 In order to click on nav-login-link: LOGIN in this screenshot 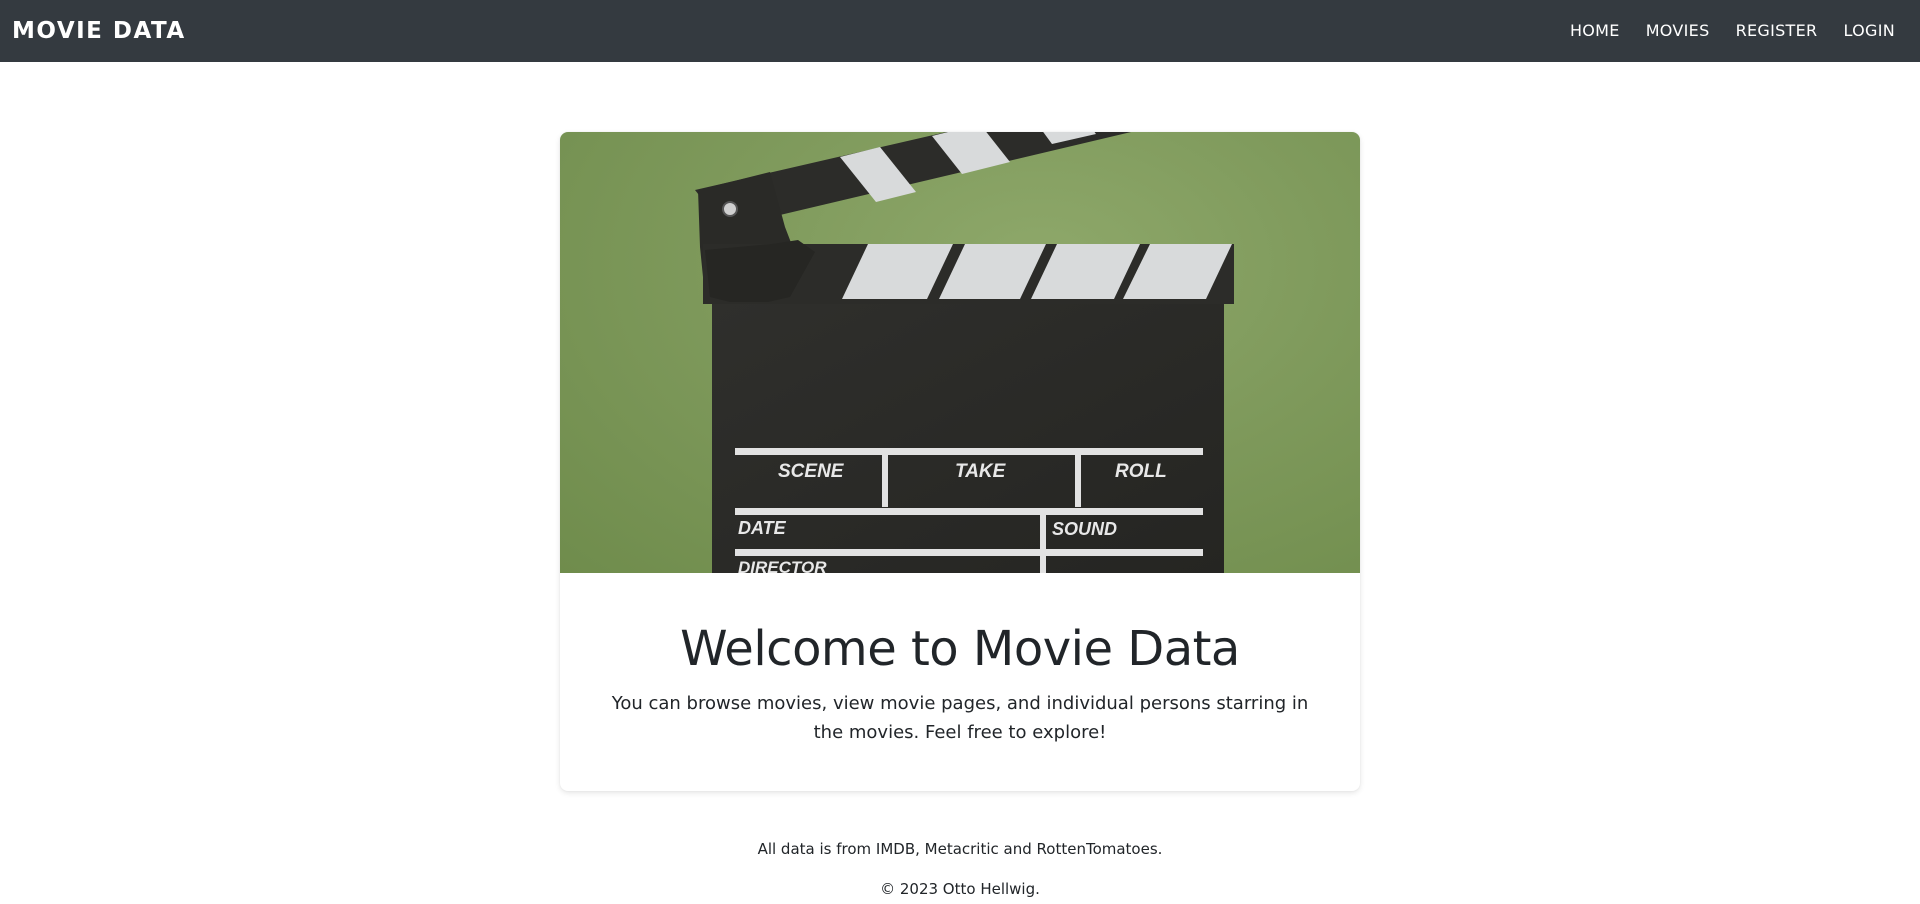, I will do `click(1869, 31)`.